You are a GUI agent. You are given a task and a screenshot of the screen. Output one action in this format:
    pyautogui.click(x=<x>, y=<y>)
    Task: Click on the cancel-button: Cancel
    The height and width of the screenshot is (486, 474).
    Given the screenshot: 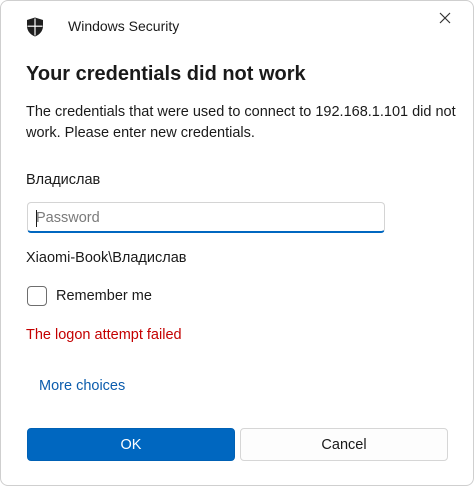 What is the action you would take?
    pyautogui.click(x=344, y=444)
    